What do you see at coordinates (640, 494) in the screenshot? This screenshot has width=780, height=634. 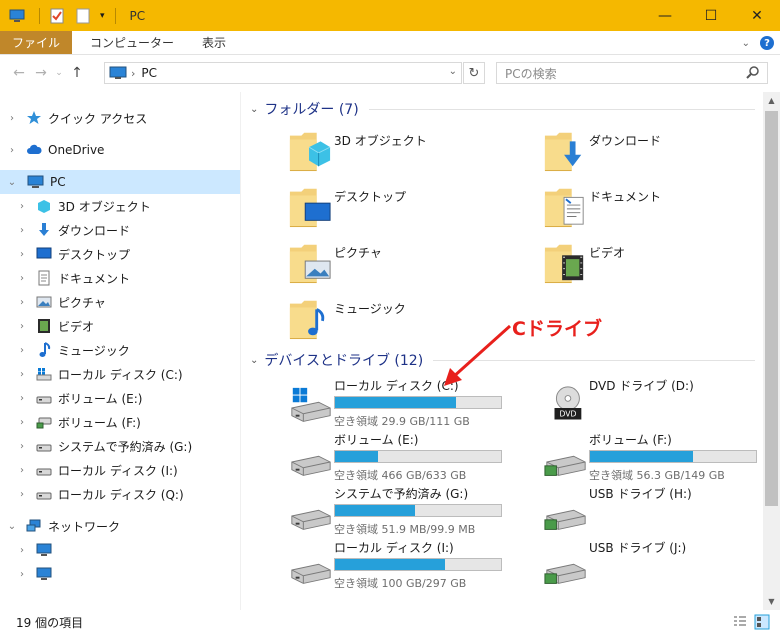 I see `drive-name: USB ドライブ (H:)` at bounding box center [640, 494].